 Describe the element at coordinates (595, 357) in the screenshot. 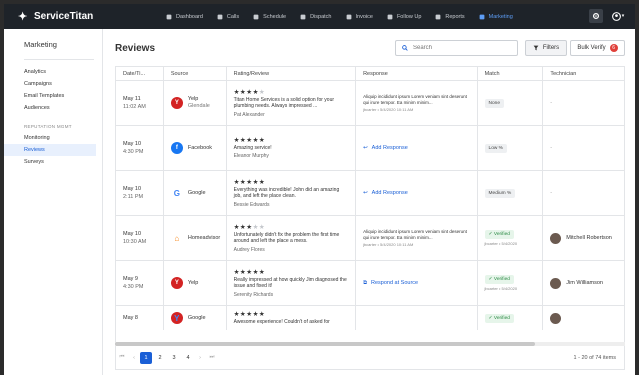

I see `pagination-count: 1 - 20 of 74 items` at that location.